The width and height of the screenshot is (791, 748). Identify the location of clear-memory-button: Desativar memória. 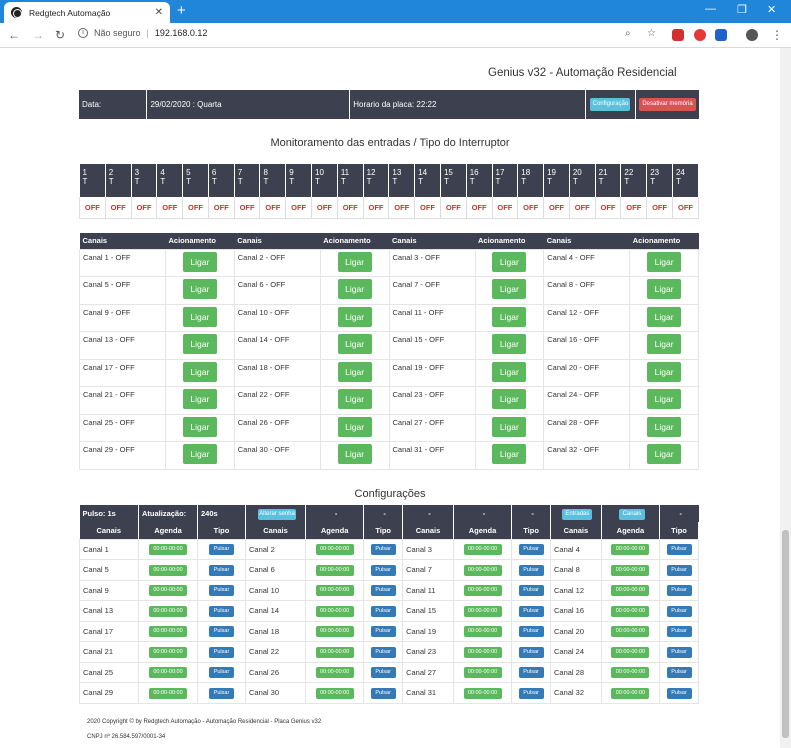
(667, 104).